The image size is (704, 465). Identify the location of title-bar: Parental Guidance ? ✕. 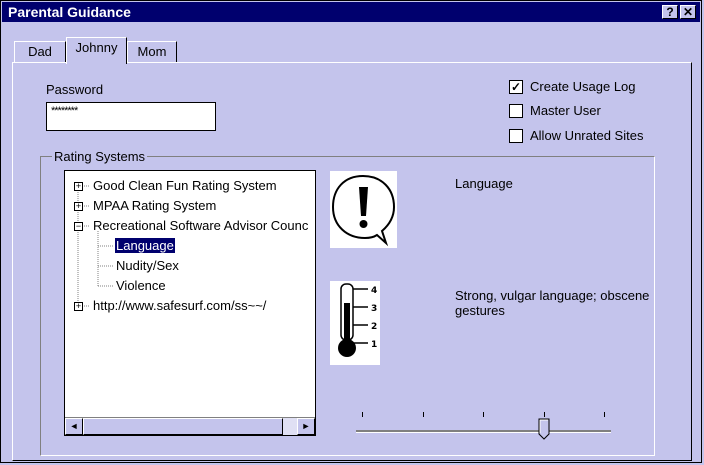
(351, 12).